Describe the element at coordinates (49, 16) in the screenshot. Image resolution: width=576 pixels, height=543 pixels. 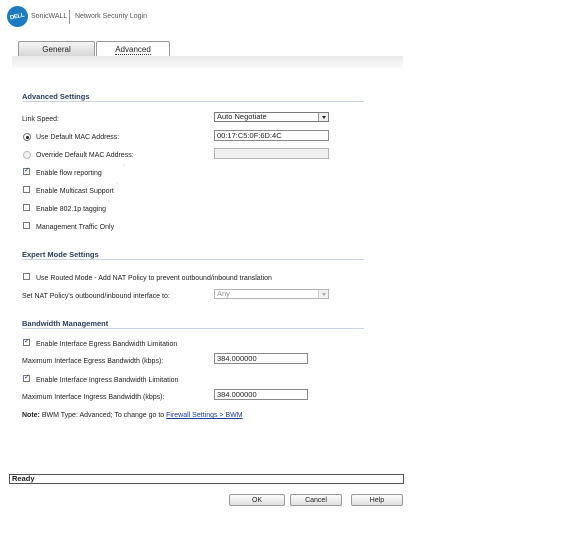
I see `brand-name: SonicWALL` at that location.